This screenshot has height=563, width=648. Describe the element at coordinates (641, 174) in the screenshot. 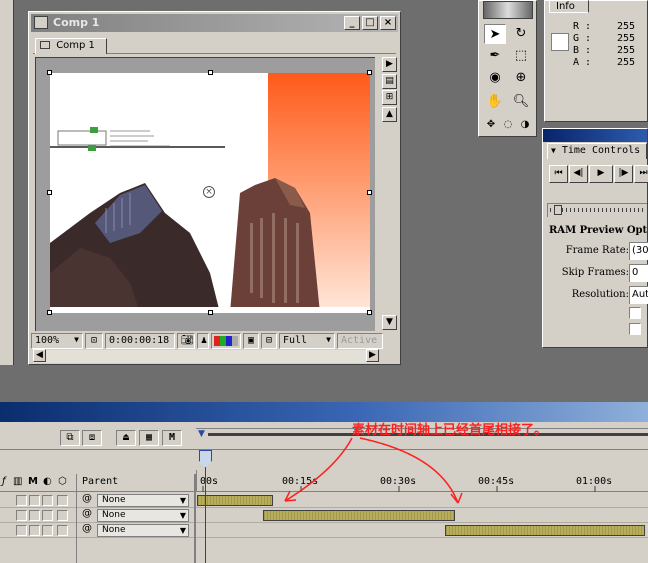

I see `last-frame-icon: ⏭` at that location.